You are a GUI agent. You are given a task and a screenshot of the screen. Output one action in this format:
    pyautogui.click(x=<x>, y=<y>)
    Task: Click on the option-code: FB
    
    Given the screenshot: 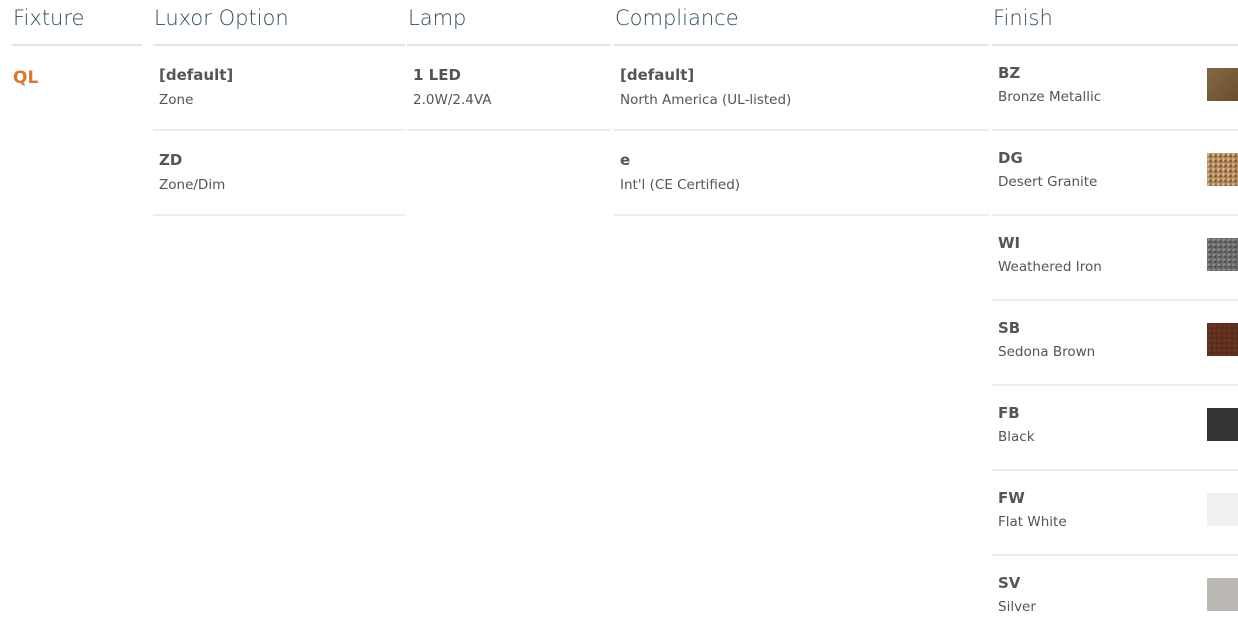 What is the action you would take?
    pyautogui.click(x=1009, y=413)
    